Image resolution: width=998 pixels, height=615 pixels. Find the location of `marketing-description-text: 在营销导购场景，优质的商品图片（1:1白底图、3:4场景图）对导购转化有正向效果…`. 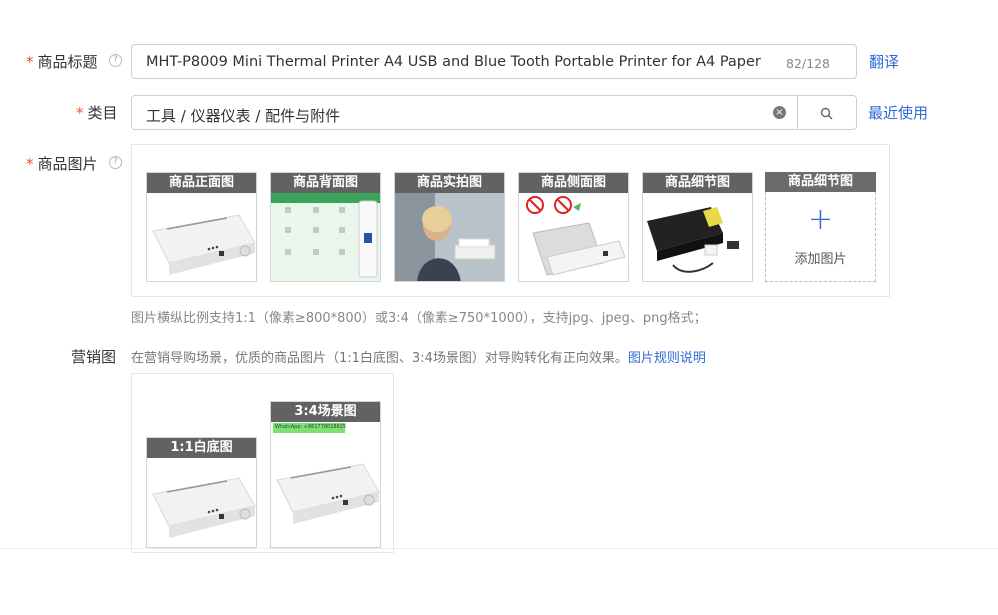

marketing-description-text: 在营销导购场景，优质的商品图片（1:1白底图、3:4场景图）对导购转化有正向效果… is located at coordinates (379, 358).